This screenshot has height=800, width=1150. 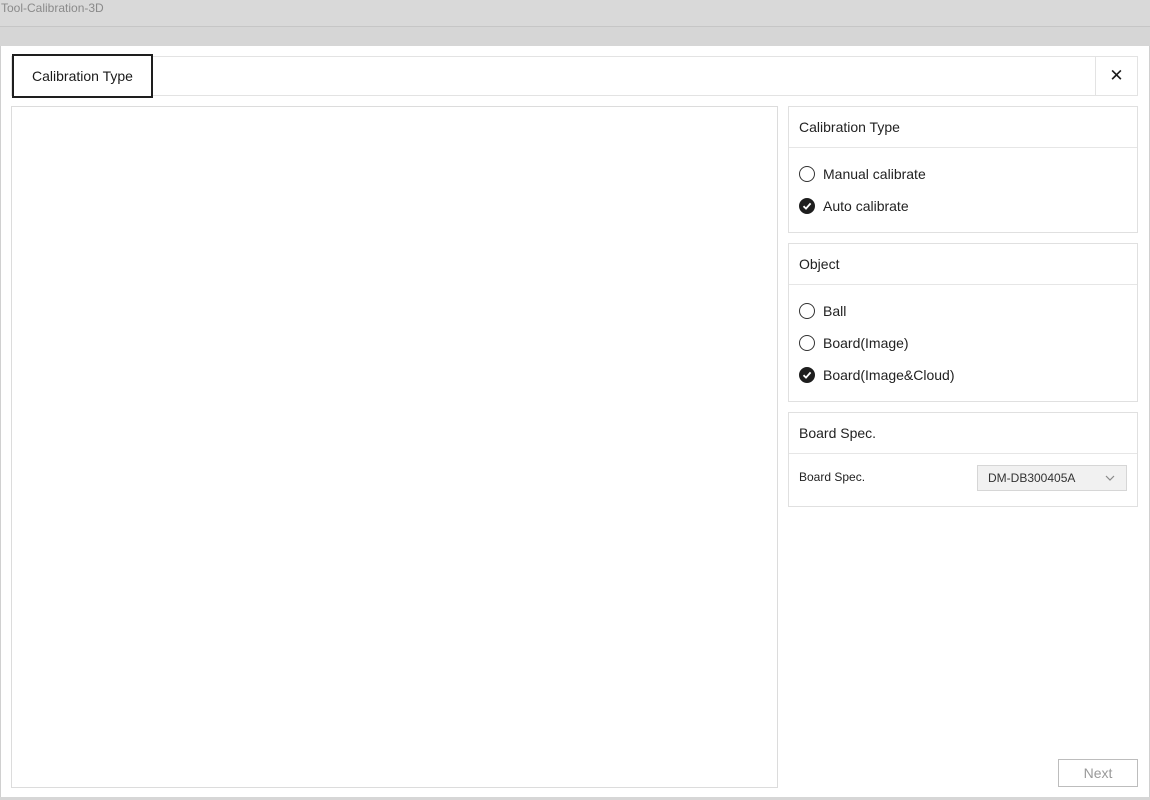 What do you see at coordinates (866, 206) in the screenshot?
I see `radio-label: Auto calibrate` at bounding box center [866, 206].